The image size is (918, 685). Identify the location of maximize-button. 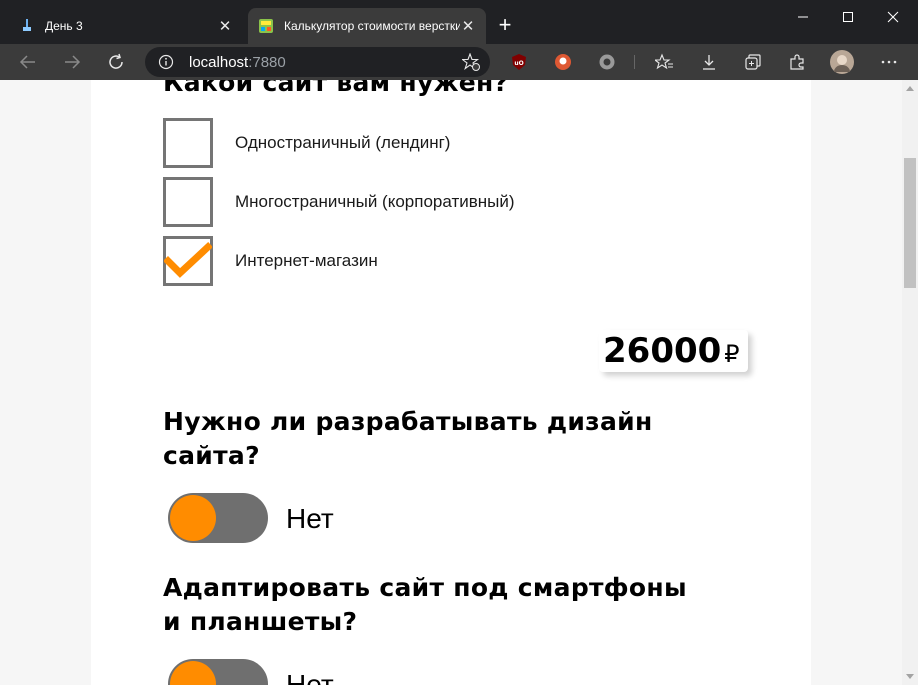
(848, 17).